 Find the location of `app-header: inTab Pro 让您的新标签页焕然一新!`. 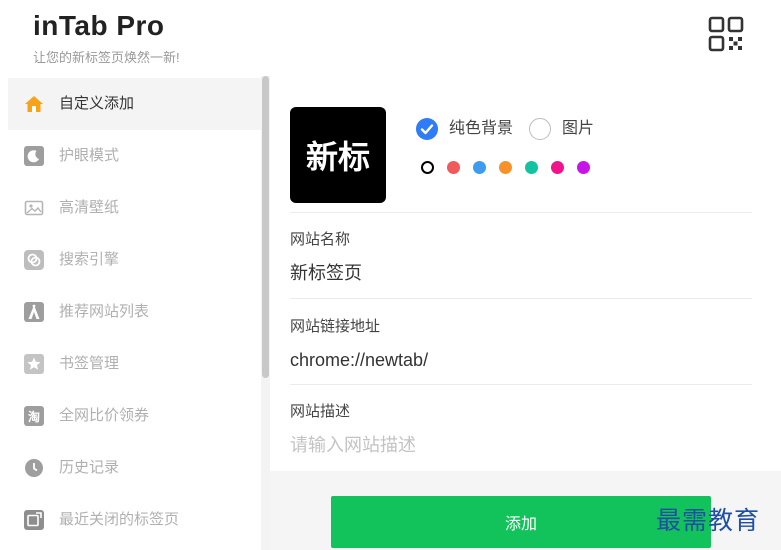

app-header: inTab Pro 让您的新标签页焕然一新! is located at coordinates (390, 37).